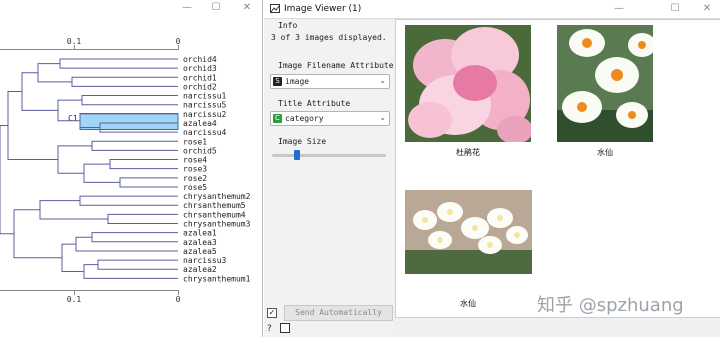 The height and width of the screenshot is (337, 720). I want to click on image-viewer-app-icon, so click(275, 8).